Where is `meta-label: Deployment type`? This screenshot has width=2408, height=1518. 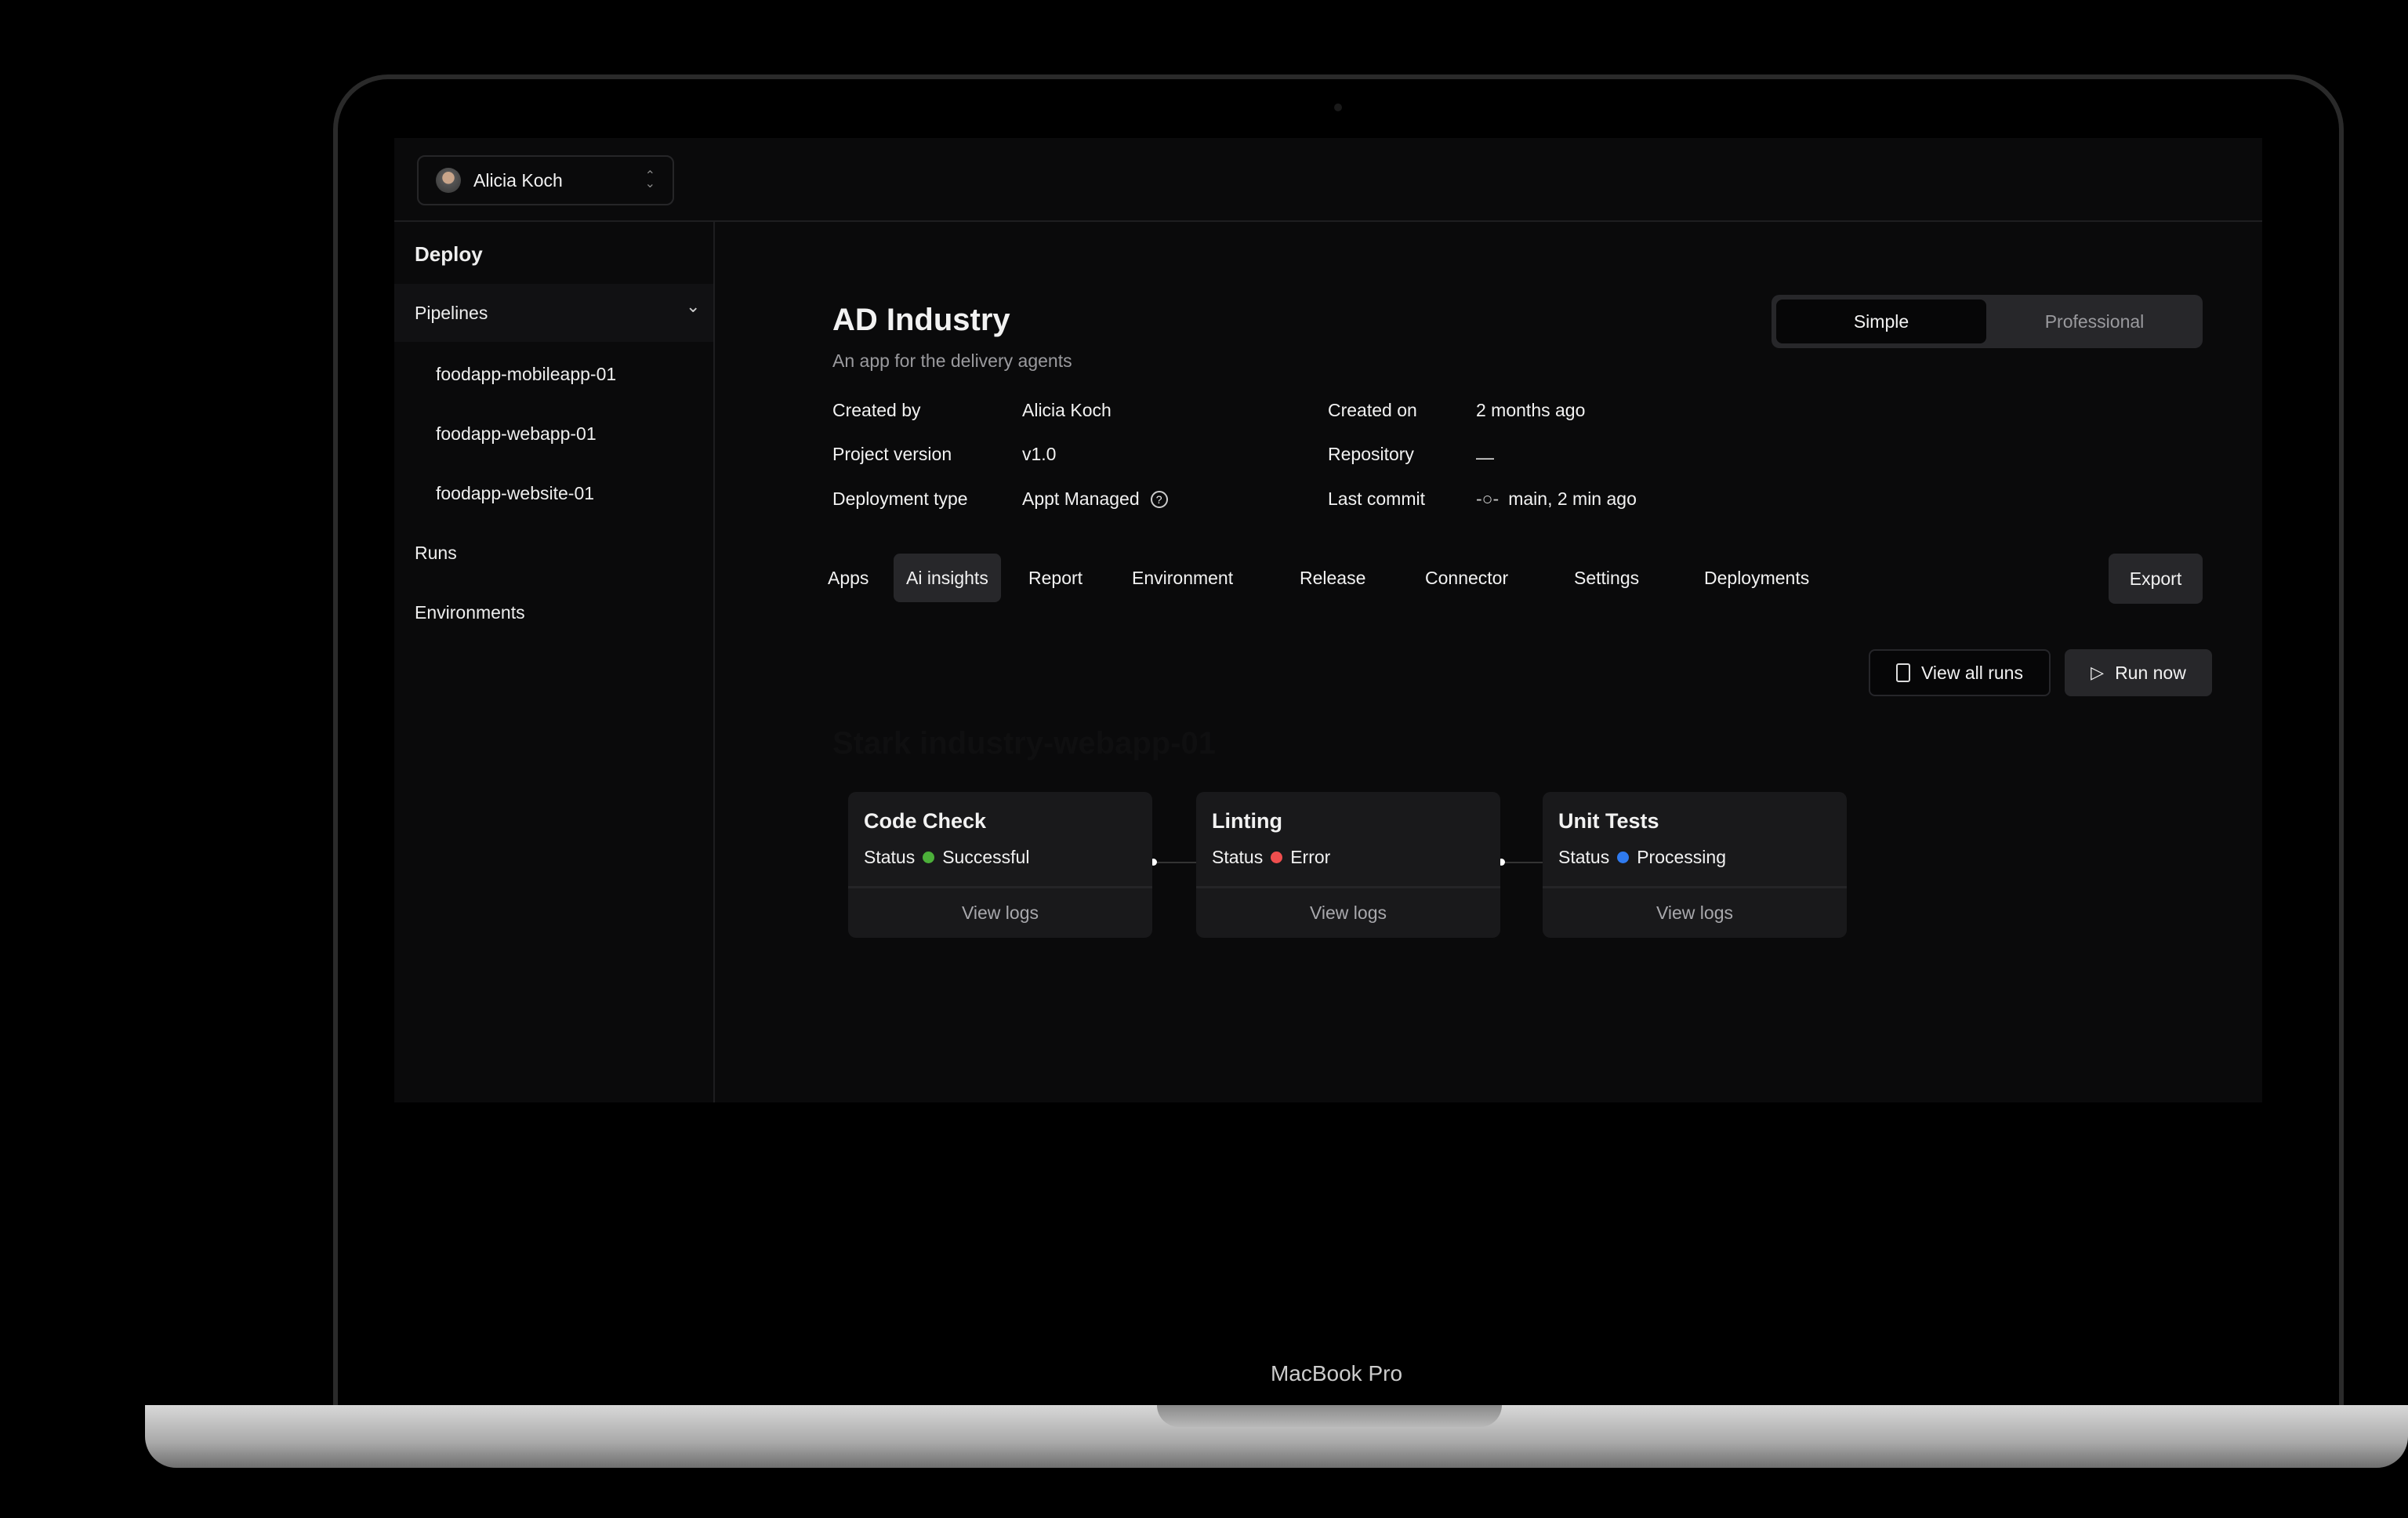
meta-label: Deployment type is located at coordinates (900, 498).